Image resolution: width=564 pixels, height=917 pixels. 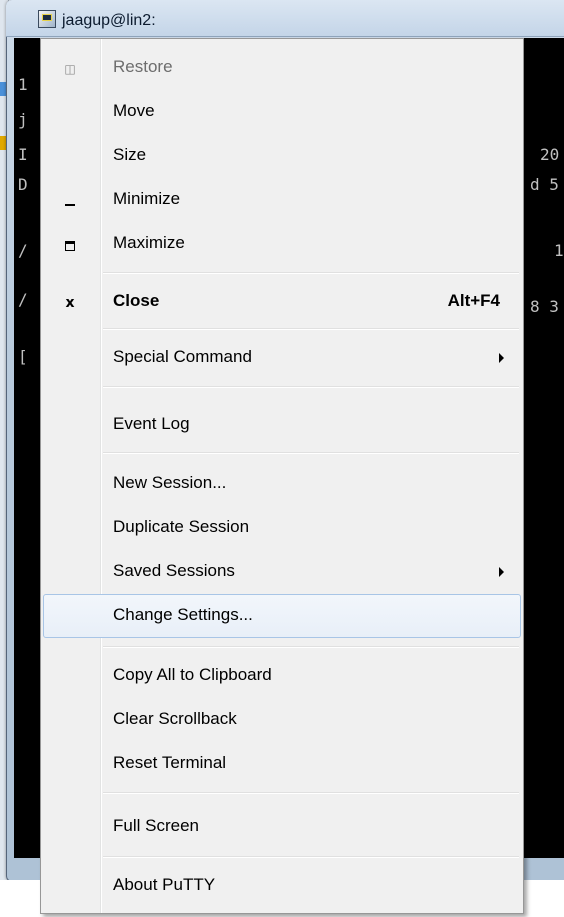 I want to click on menu-item-full-screen: Full Screen, so click(x=282, y=827).